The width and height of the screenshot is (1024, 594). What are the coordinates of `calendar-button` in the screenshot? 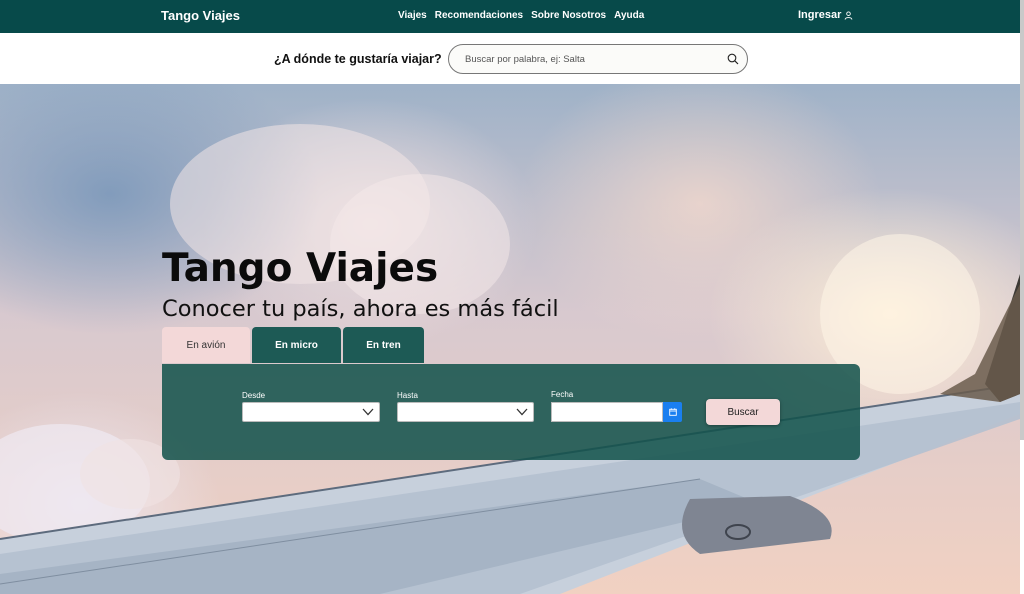 It's located at (672, 412).